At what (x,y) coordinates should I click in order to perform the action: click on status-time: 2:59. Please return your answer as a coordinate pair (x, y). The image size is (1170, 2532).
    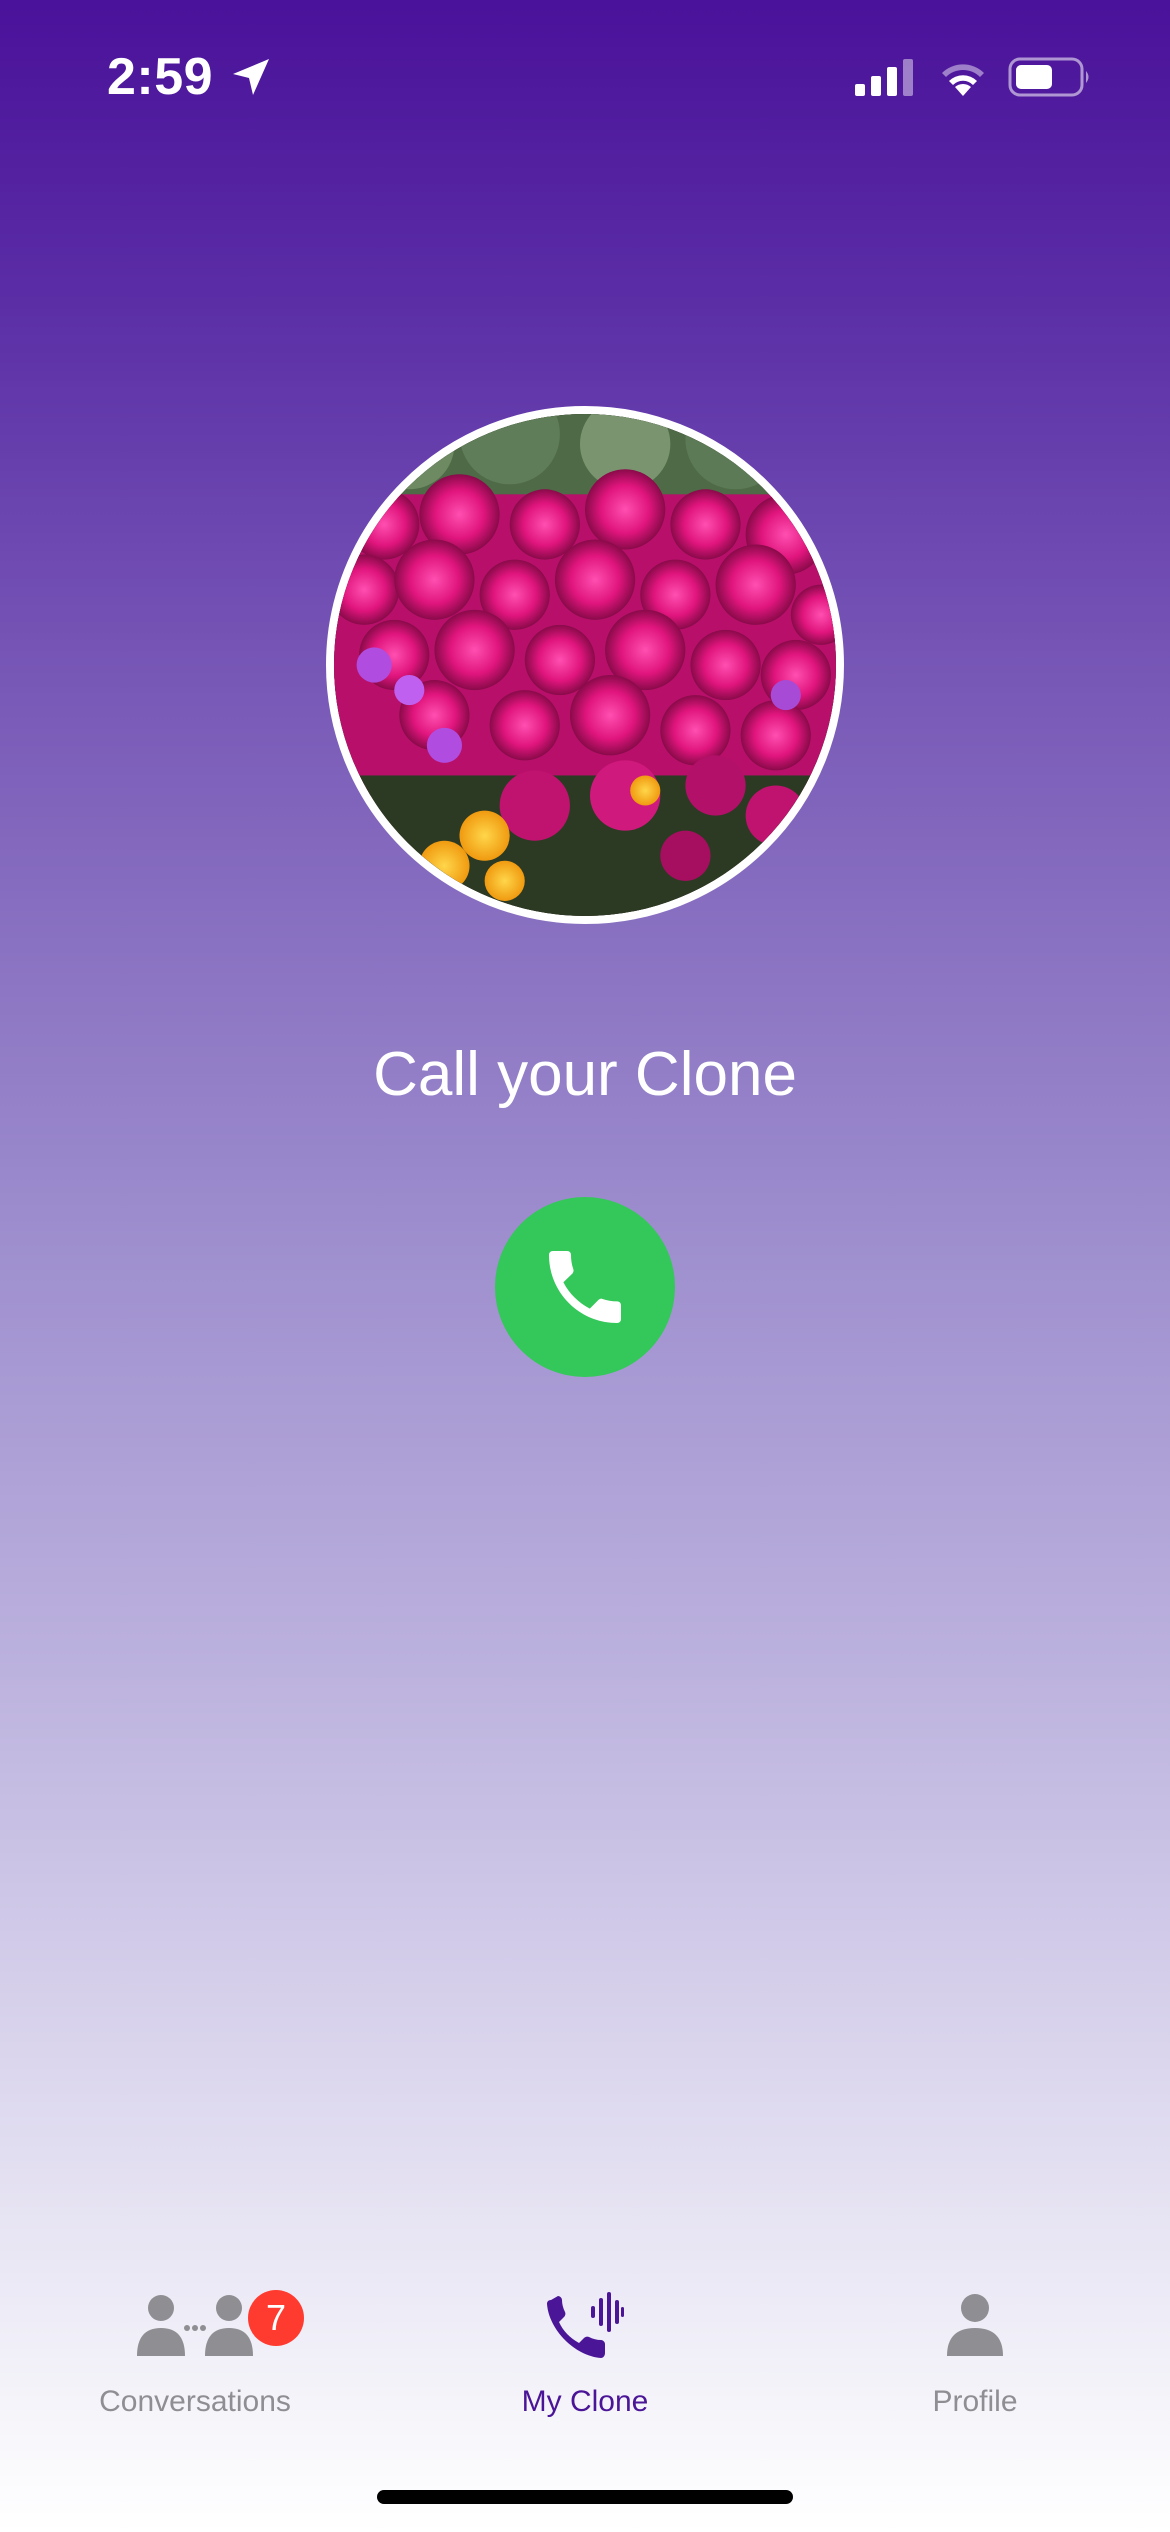
    Looking at the image, I should click on (160, 77).